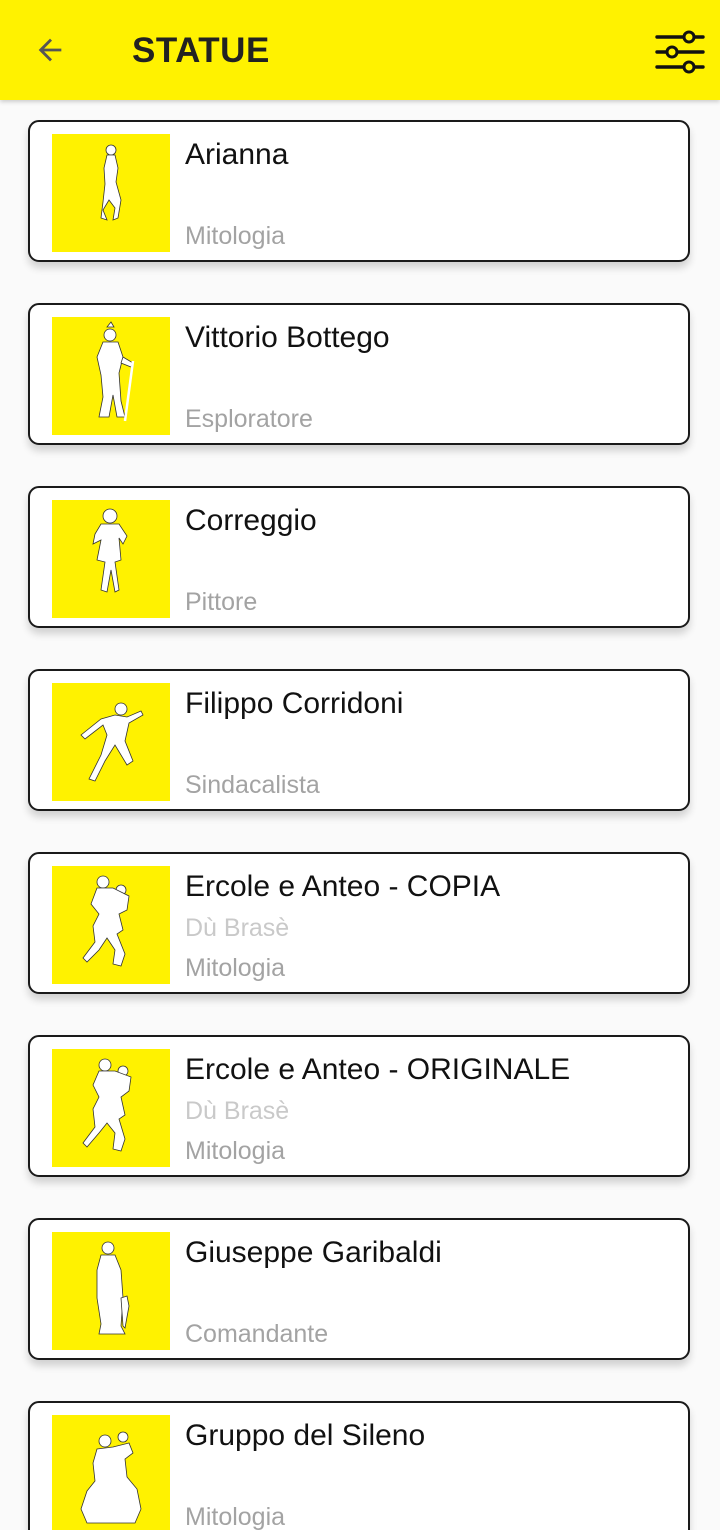  I want to click on cloaked-man-silhouette-icon, so click(113, 1288).